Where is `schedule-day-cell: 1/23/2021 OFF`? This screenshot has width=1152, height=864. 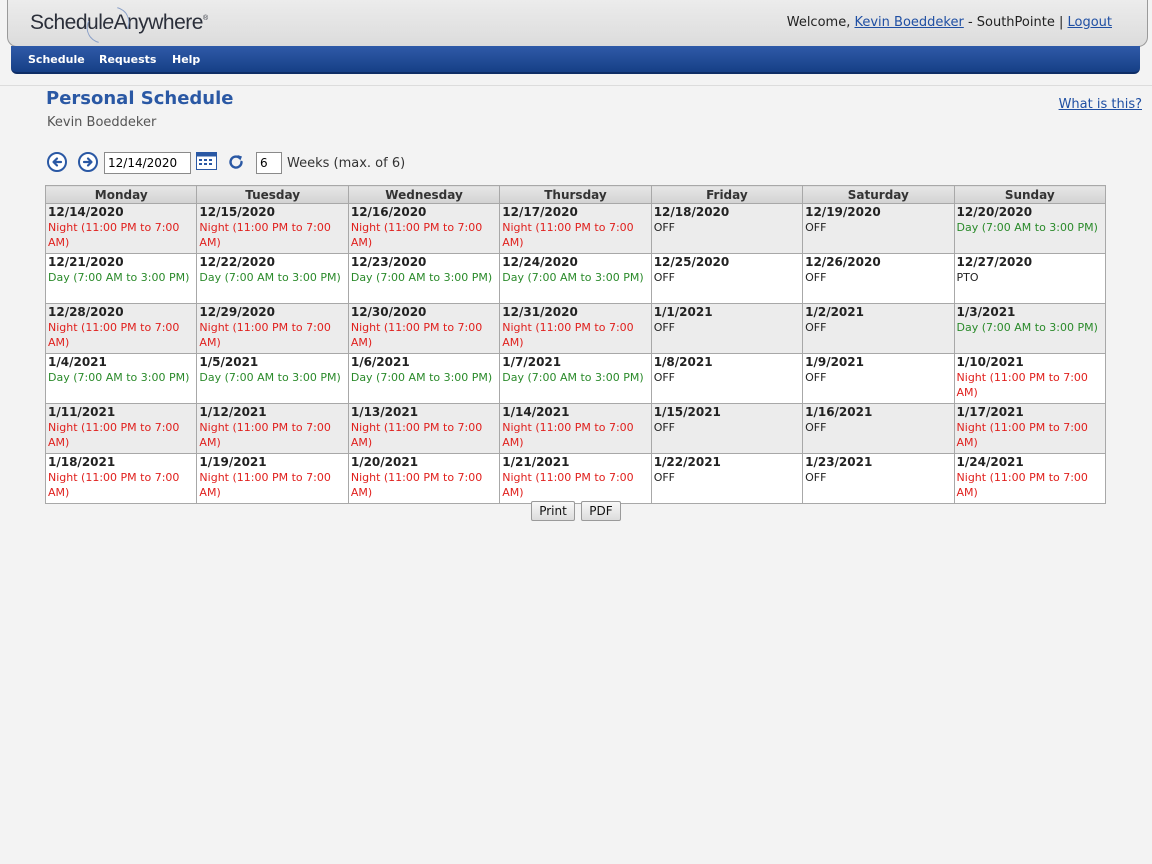 schedule-day-cell: 1/23/2021 OFF is located at coordinates (878, 478).